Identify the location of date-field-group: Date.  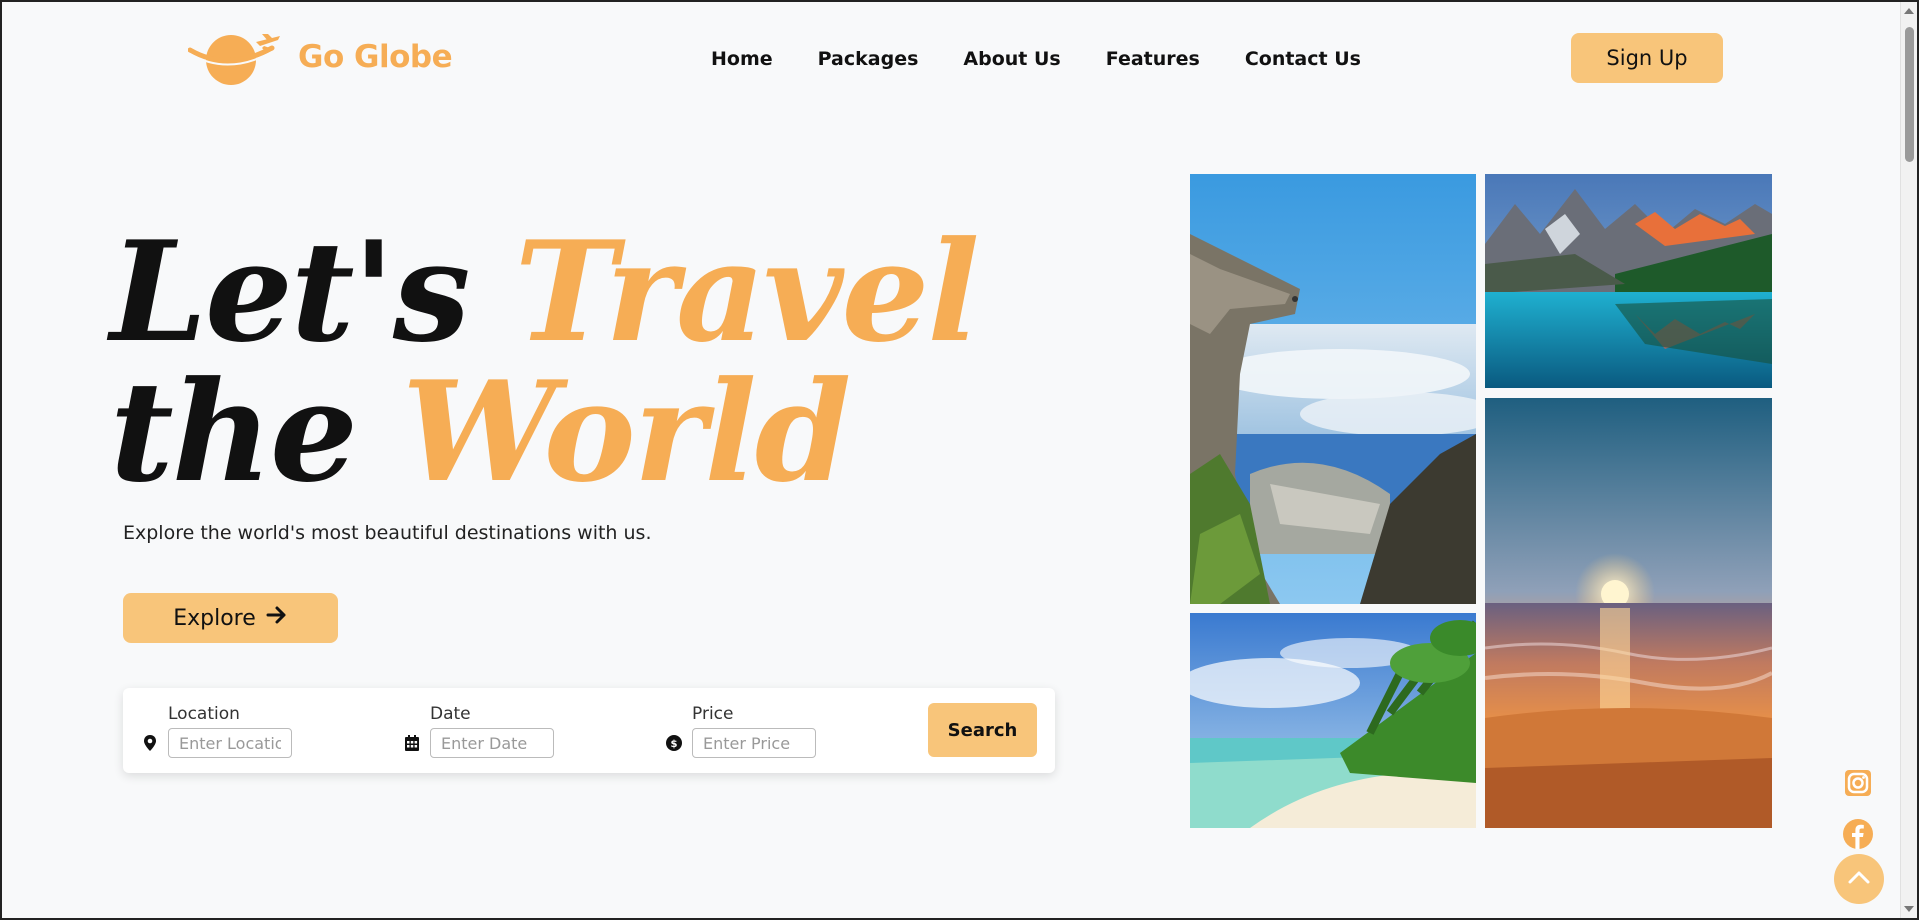
(479, 731).